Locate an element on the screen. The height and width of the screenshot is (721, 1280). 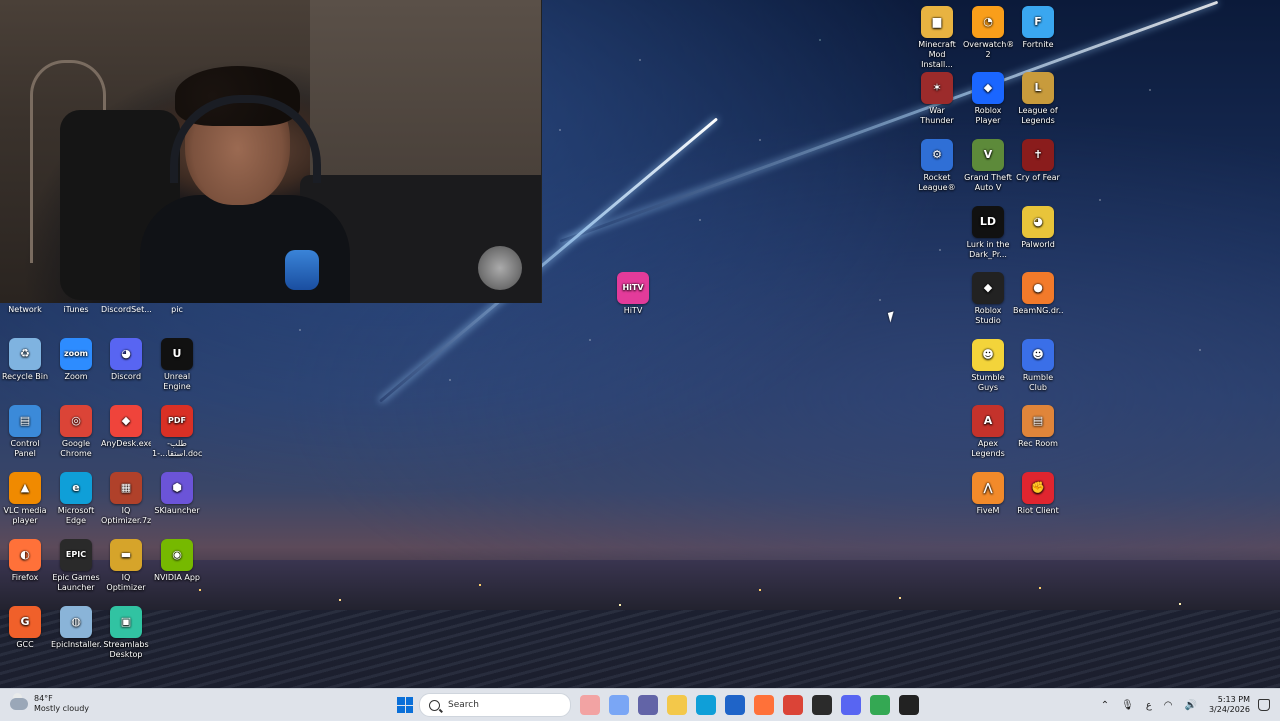
desktop-icon-zoom: zoom Zoom is located at coordinates (76, 360).